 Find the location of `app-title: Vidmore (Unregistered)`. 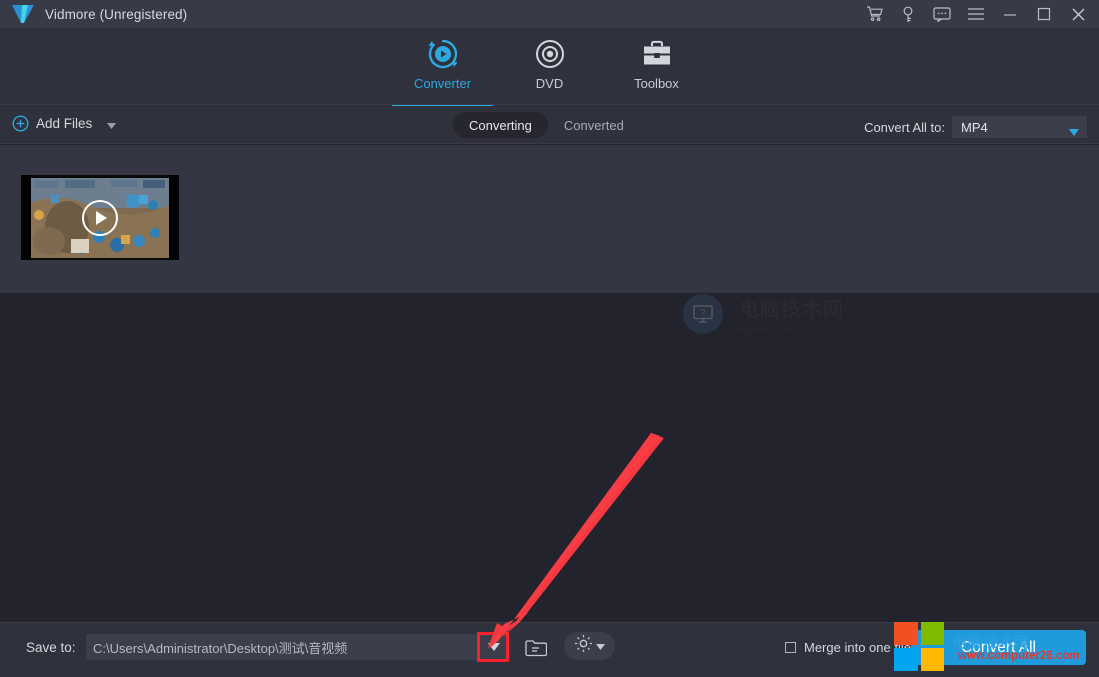

app-title: Vidmore (Unregistered) is located at coordinates (116, 14).